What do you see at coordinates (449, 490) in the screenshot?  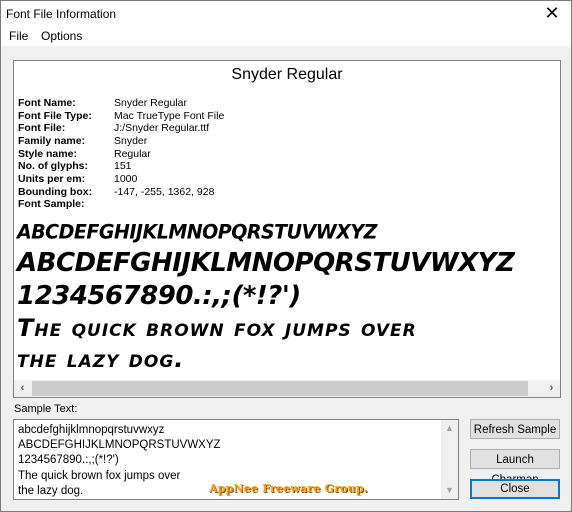 I see `scroll-down-icon: ▼` at bounding box center [449, 490].